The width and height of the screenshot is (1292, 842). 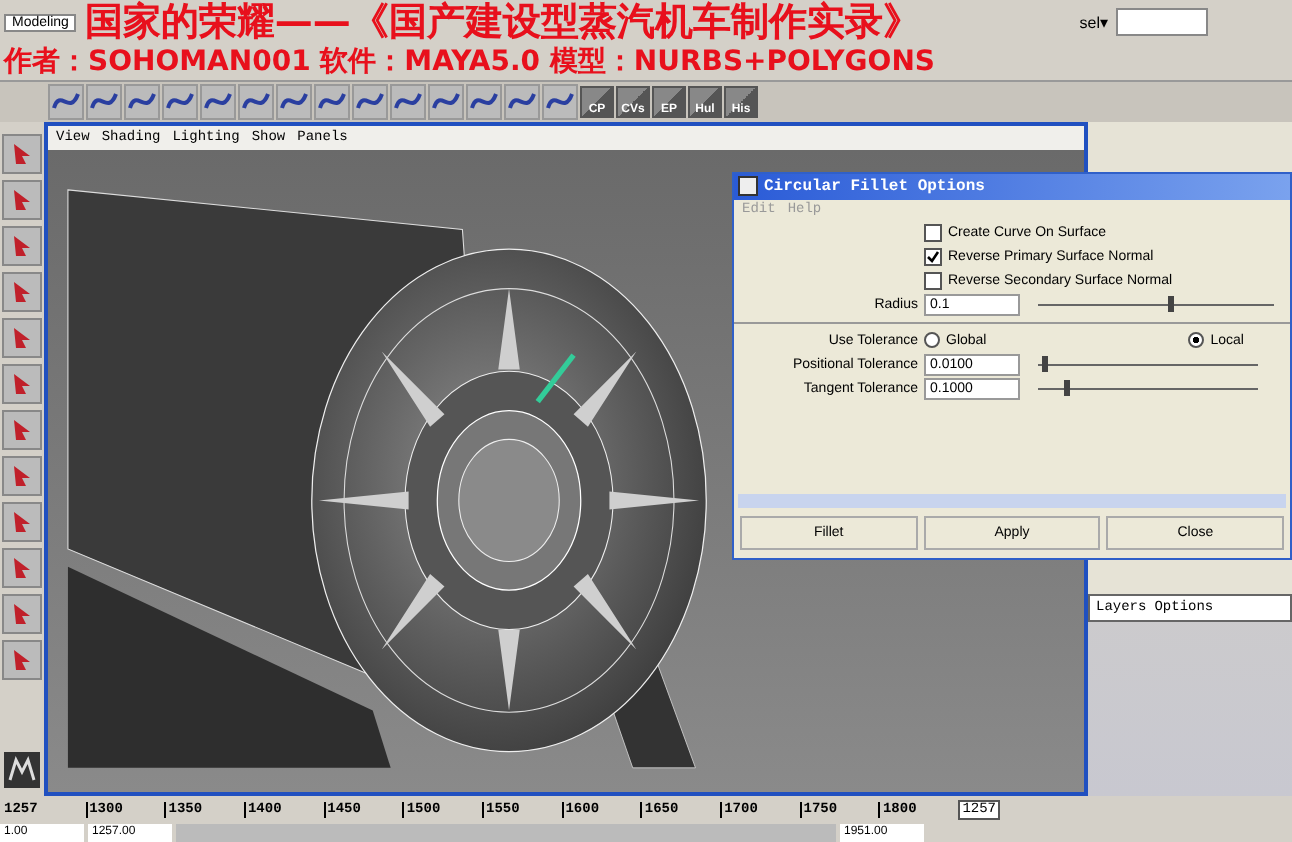 I want to click on dialog-title: Circular Fillet Options, so click(x=874, y=186).